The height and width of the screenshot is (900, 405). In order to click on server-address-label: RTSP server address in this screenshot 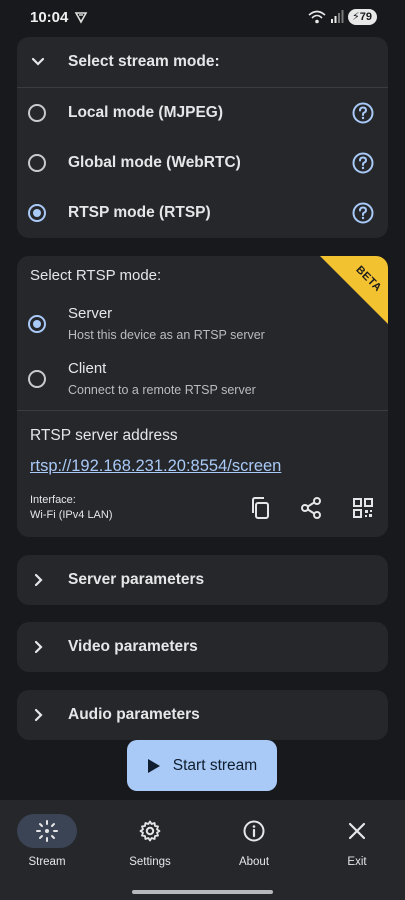, I will do `click(104, 435)`.